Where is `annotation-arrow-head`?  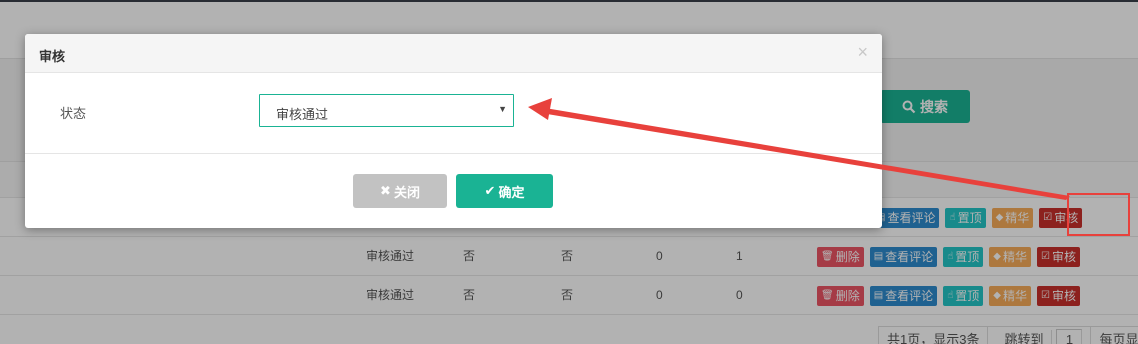
annotation-arrow-head is located at coordinates (540, 109).